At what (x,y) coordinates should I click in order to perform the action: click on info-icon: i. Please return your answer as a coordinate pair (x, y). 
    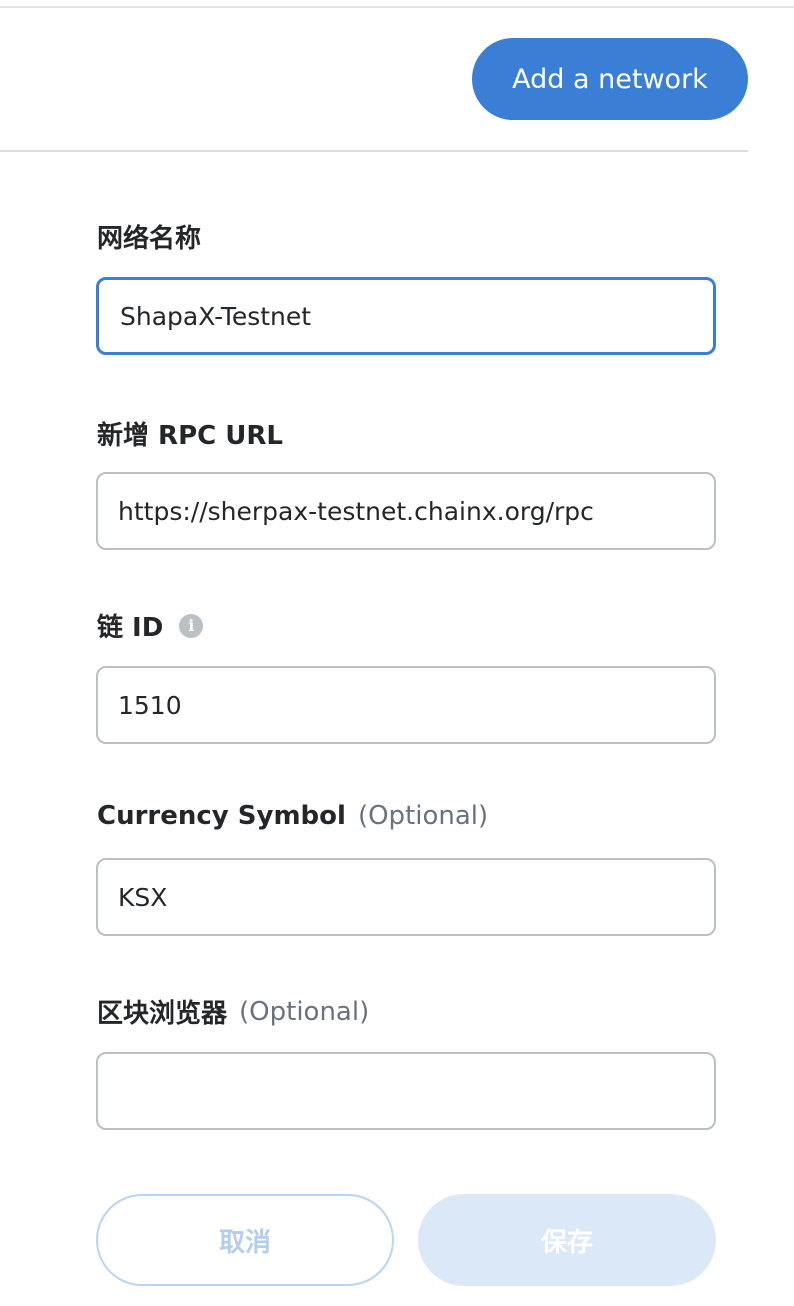
    Looking at the image, I should click on (191, 625).